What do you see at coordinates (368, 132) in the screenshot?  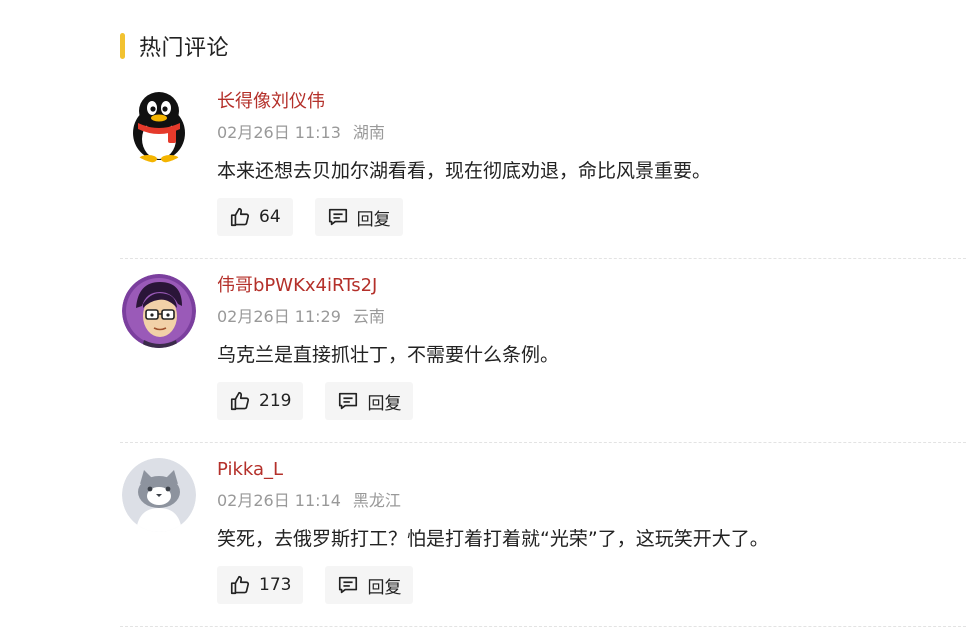 I see `comment-location: 湖南` at bounding box center [368, 132].